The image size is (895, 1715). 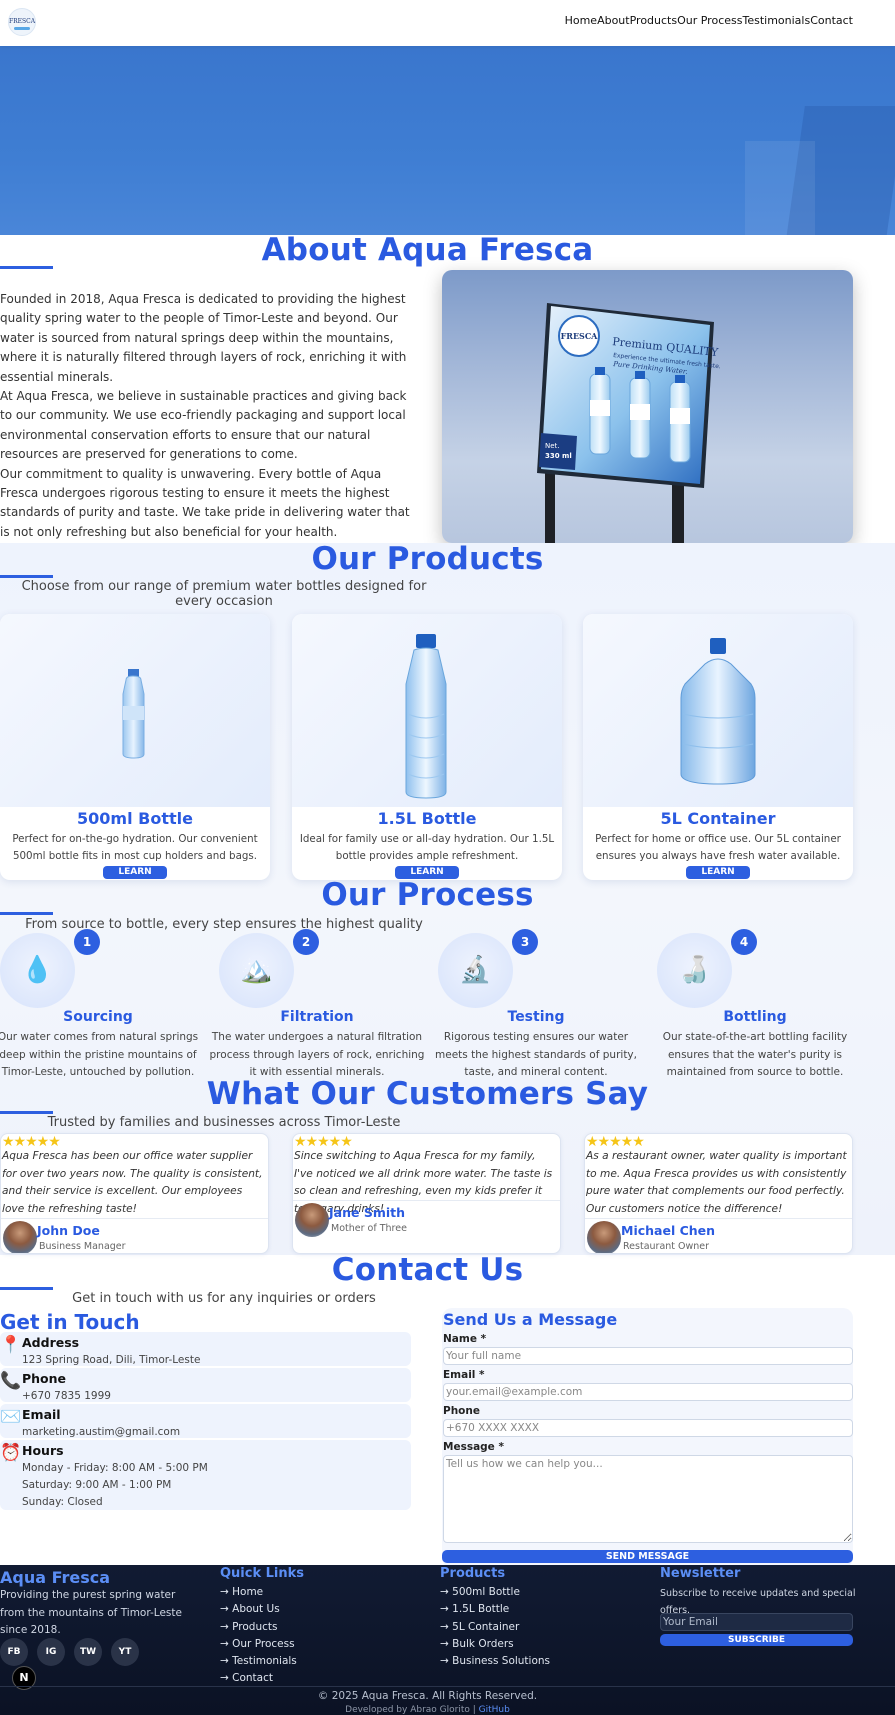 I want to click on message-label: Message *, so click(x=473, y=1447).